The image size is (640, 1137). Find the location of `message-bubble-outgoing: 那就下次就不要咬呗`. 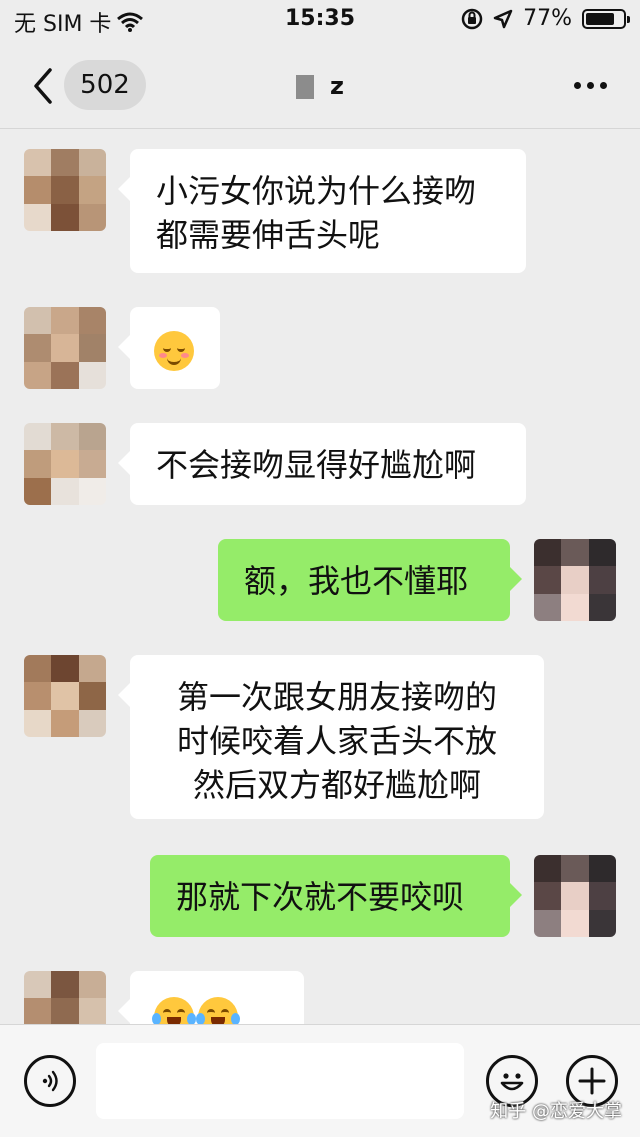

message-bubble-outgoing: 那就下次就不要咬呗 is located at coordinates (336, 896).